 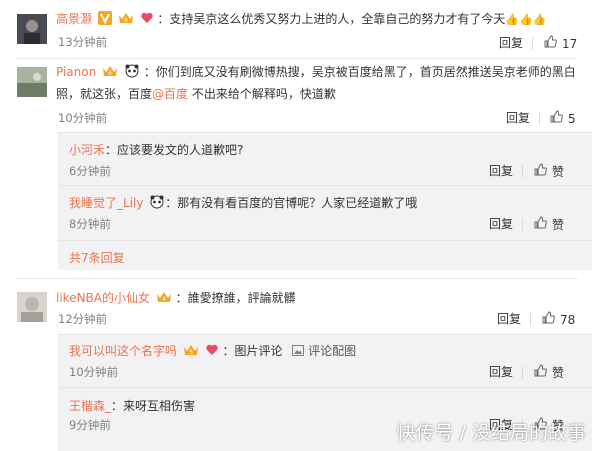 I want to click on reply-username: 王楷森_, so click(x=90, y=406).